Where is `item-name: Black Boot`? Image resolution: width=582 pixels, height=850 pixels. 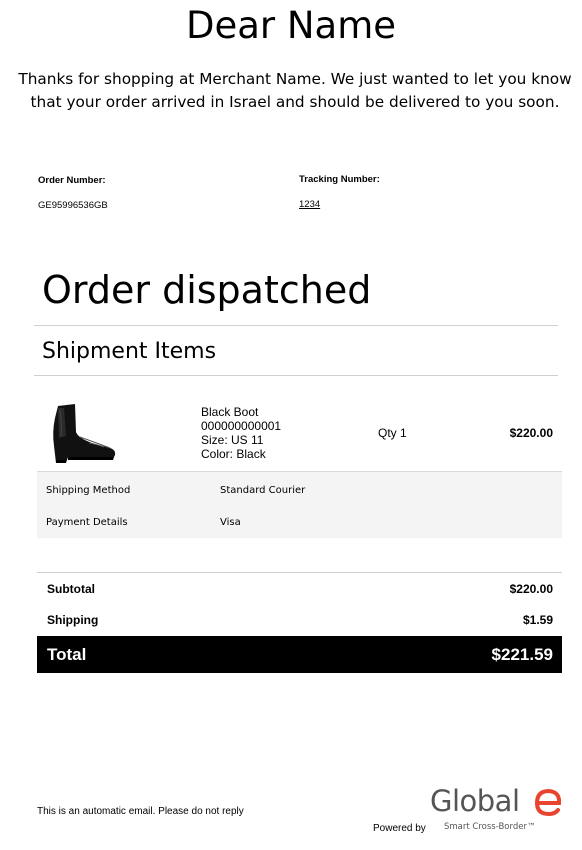 item-name: Black Boot is located at coordinates (230, 412).